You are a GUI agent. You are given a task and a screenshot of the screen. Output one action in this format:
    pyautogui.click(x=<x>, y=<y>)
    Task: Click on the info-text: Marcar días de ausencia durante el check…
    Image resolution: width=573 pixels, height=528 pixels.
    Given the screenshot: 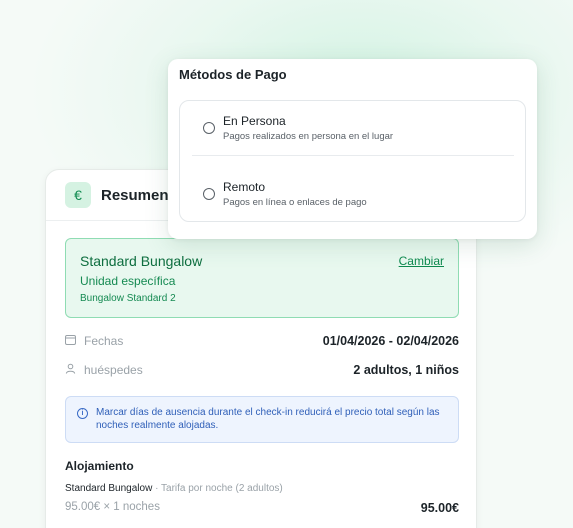 What is the action you would take?
    pyautogui.click(x=268, y=419)
    